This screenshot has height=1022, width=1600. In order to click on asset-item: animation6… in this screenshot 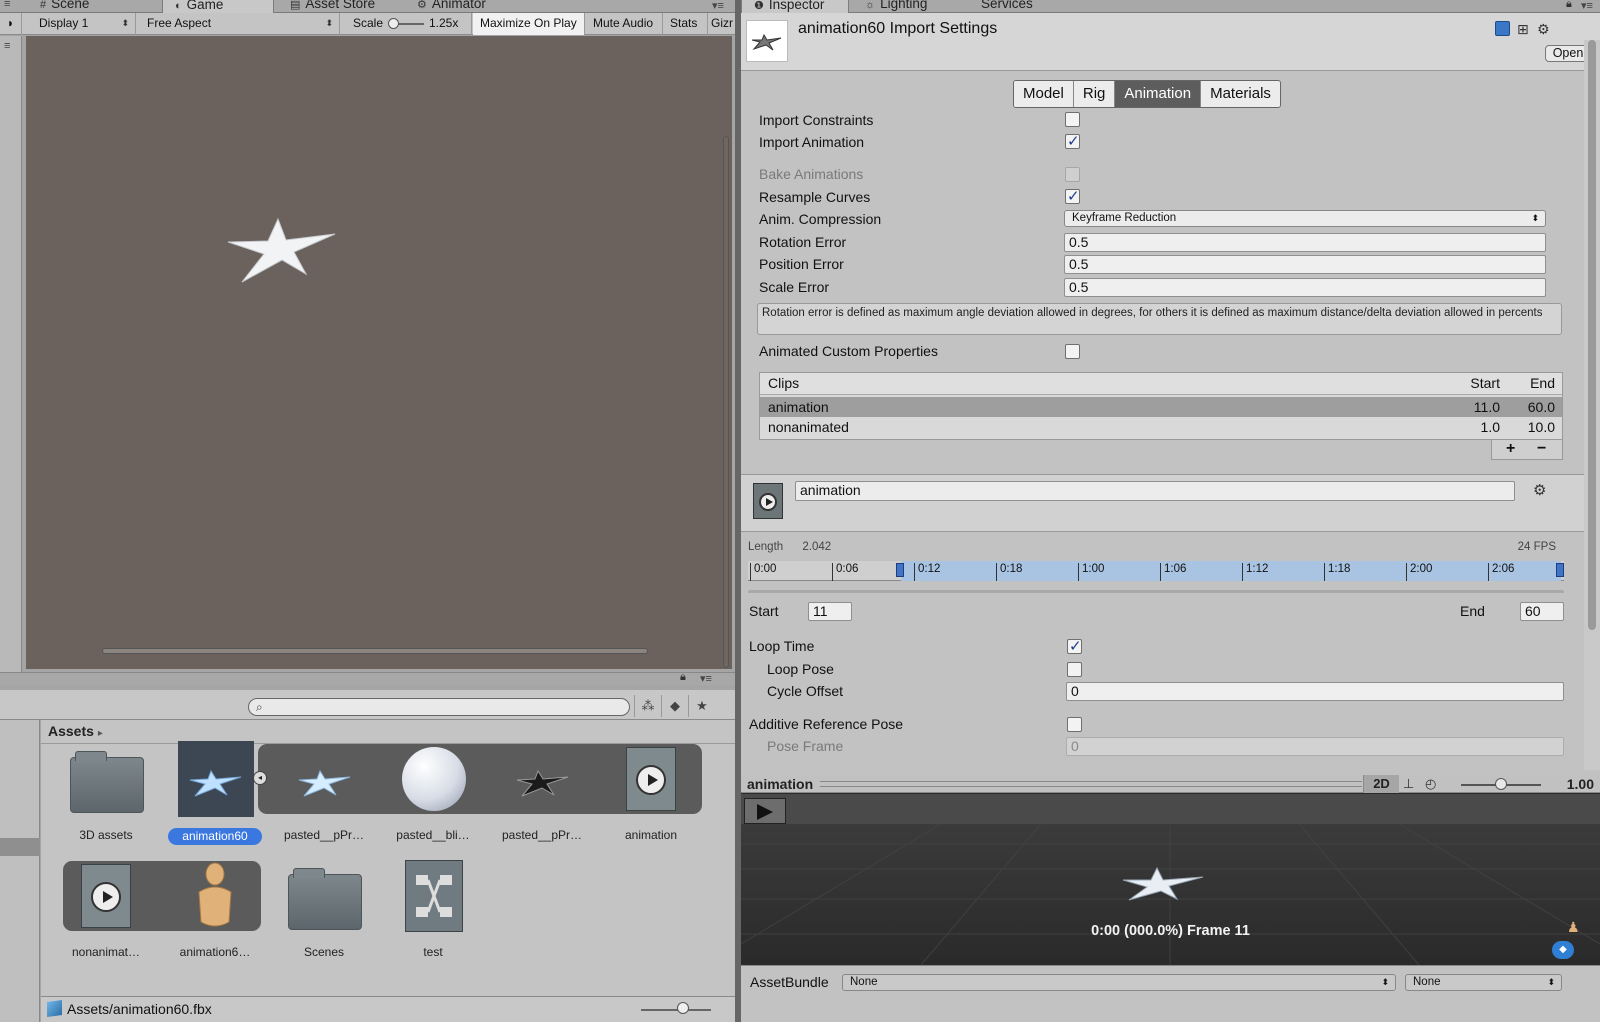, I will do `click(215, 916)`.